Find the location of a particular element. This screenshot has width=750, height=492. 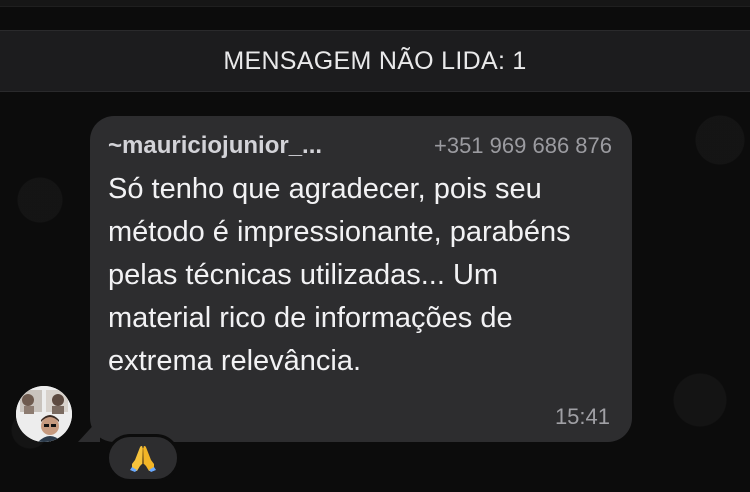

sender-phone: +351 969 686 876 is located at coordinates (522, 145).